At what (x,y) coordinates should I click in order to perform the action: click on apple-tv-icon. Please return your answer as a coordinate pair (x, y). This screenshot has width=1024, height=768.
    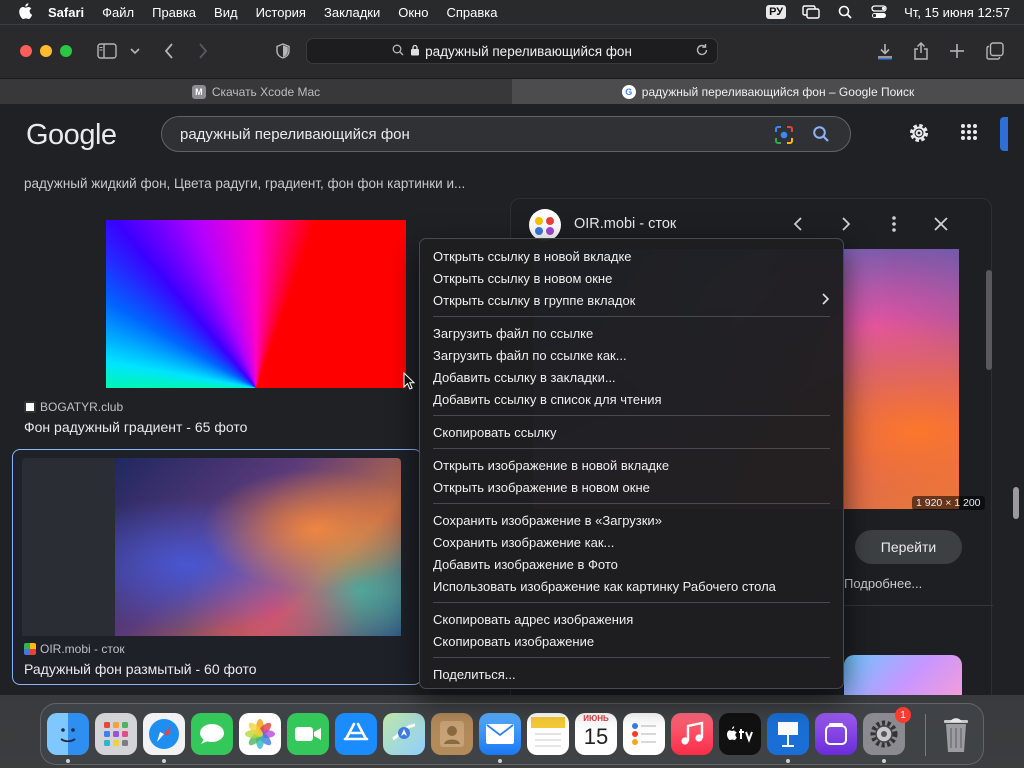
    Looking at the image, I should click on (740, 734).